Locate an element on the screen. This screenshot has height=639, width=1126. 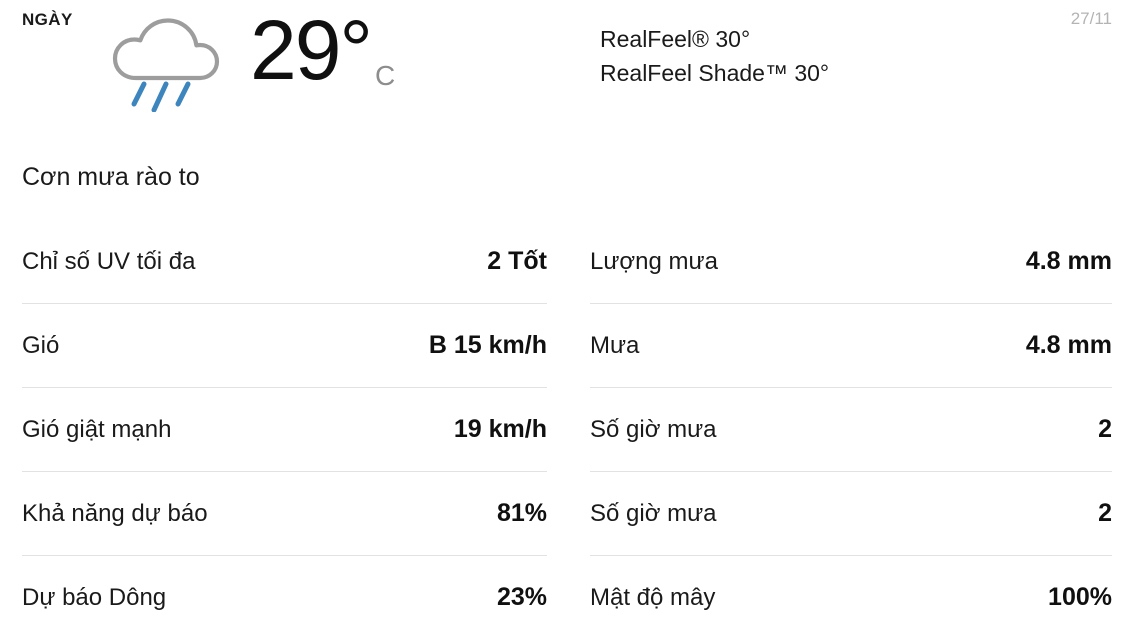
temperature-value: 29° is located at coordinates (311, 50).